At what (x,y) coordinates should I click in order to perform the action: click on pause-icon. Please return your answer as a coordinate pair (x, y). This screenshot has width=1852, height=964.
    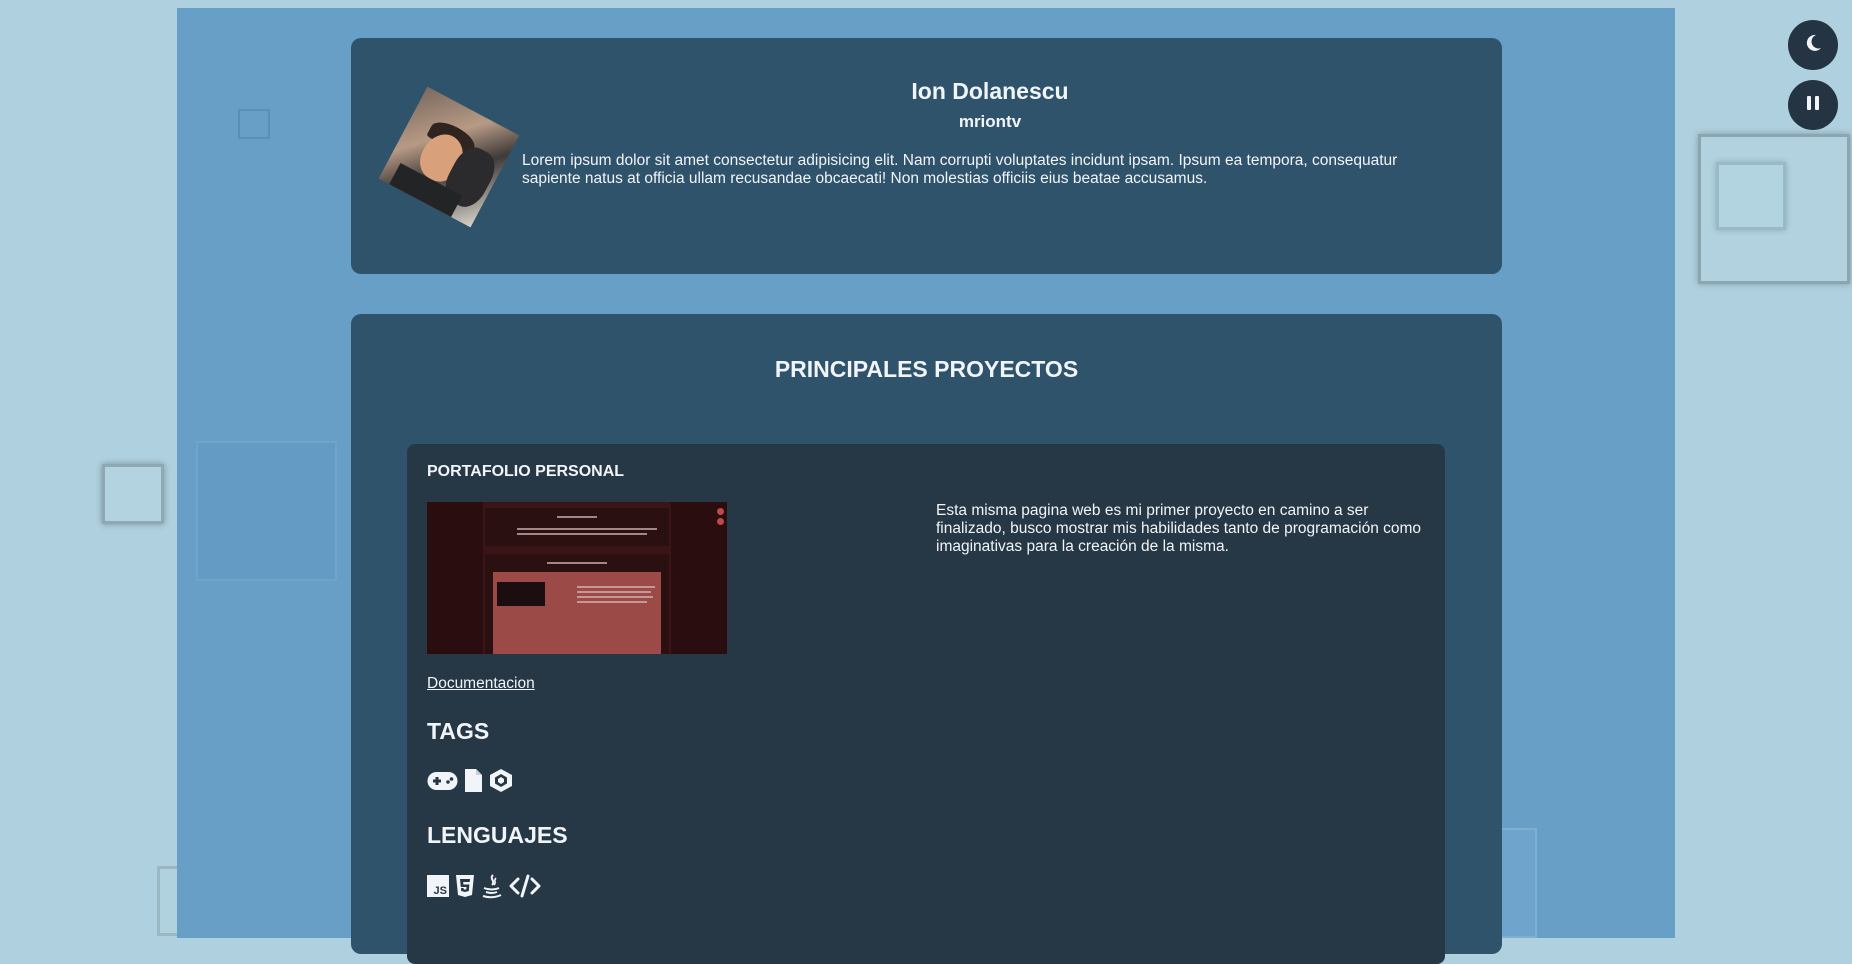
    Looking at the image, I should click on (1813, 105).